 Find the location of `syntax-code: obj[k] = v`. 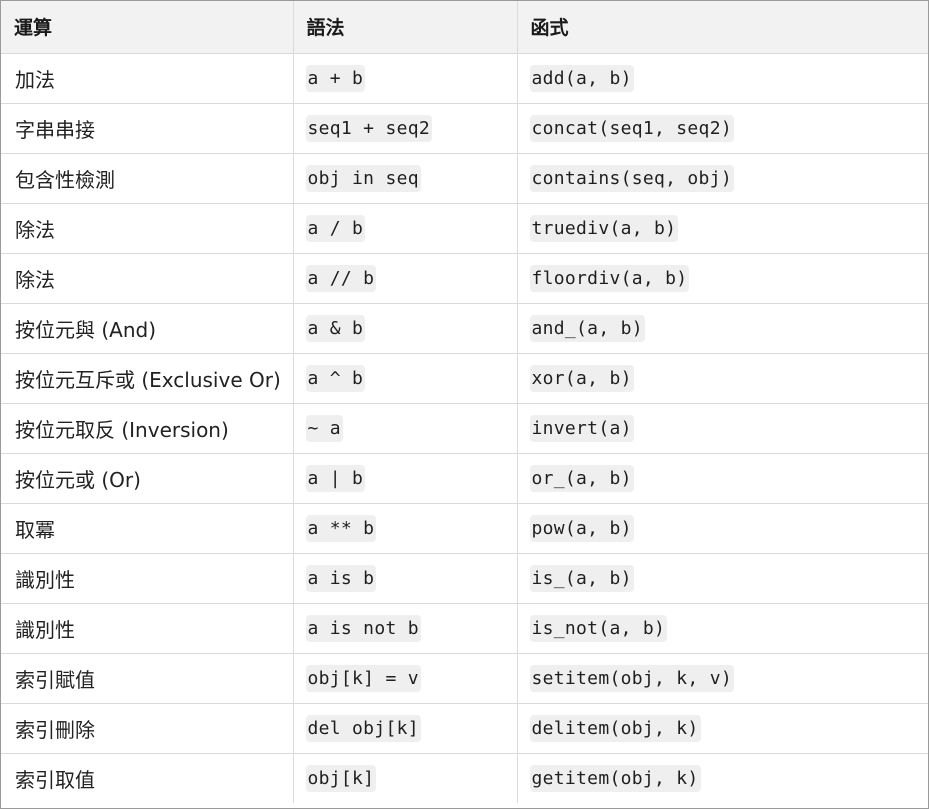

syntax-code: obj[k] = v is located at coordinates (363, 678).